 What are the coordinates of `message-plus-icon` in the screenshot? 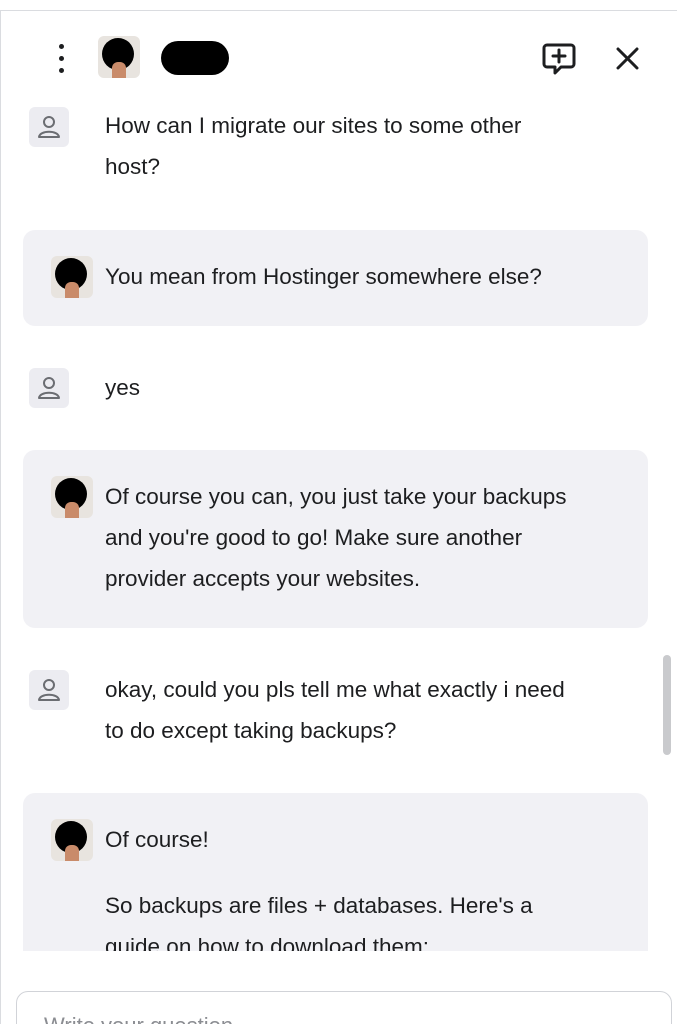 It's located at (559, 59).